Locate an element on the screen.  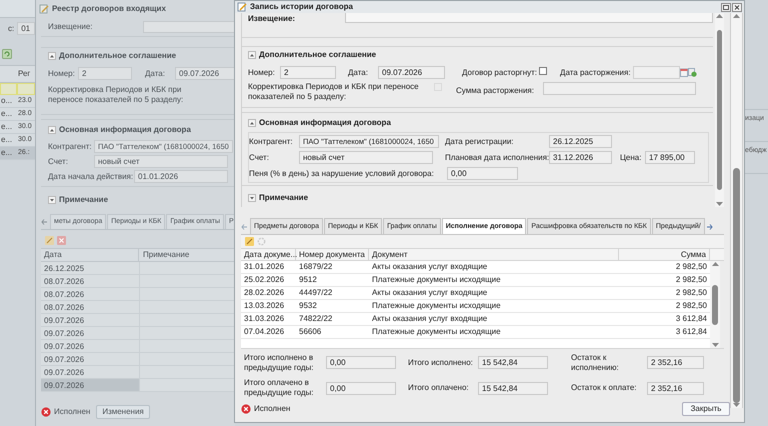
table-cell-text: Акты оказания услуг входящие is located at coordinates (429, 319).